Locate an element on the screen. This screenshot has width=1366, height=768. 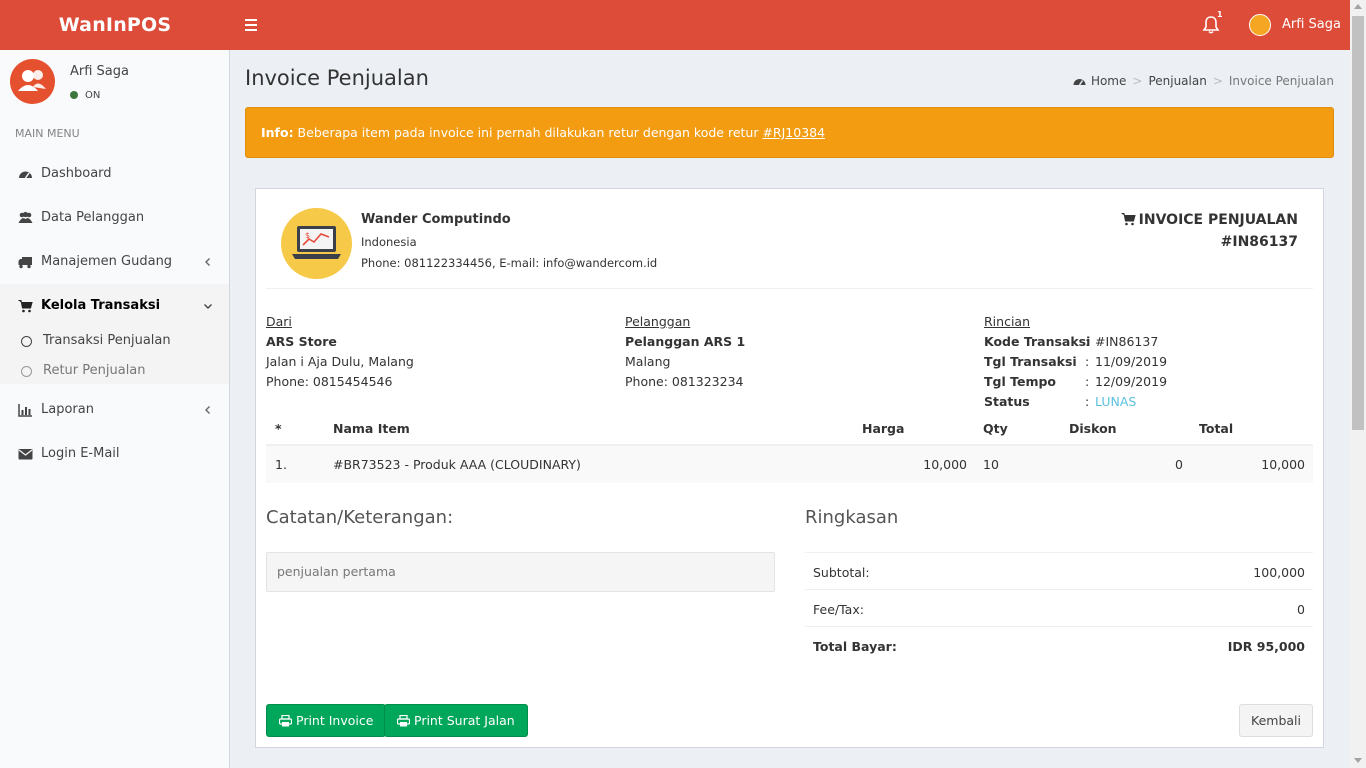
breadcrumb-home: Home is located at coordinates (1108, 81).